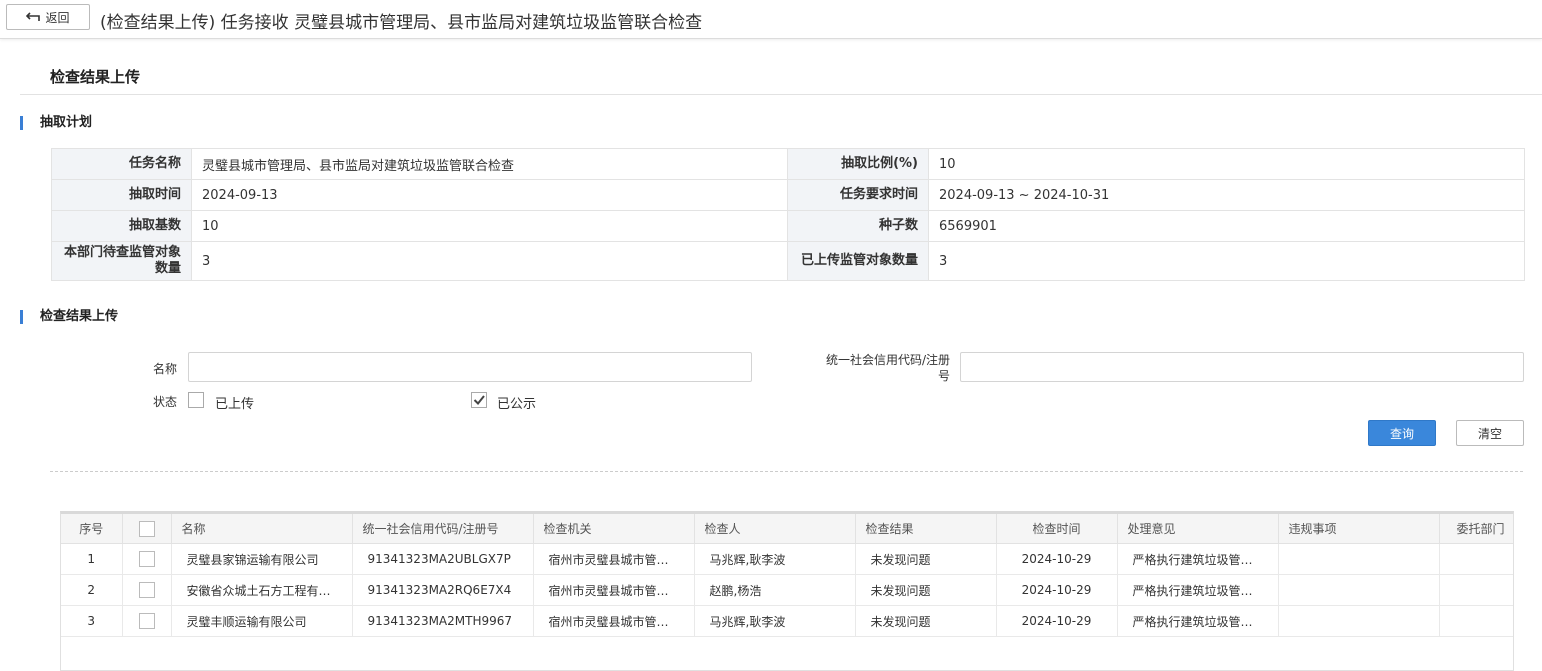 This screenshot has width=1542, height=671. What do you see at coordinates (92, 529) in the screenshot?
I see `column-header-index: 序号` at bounding box center [92, 529].